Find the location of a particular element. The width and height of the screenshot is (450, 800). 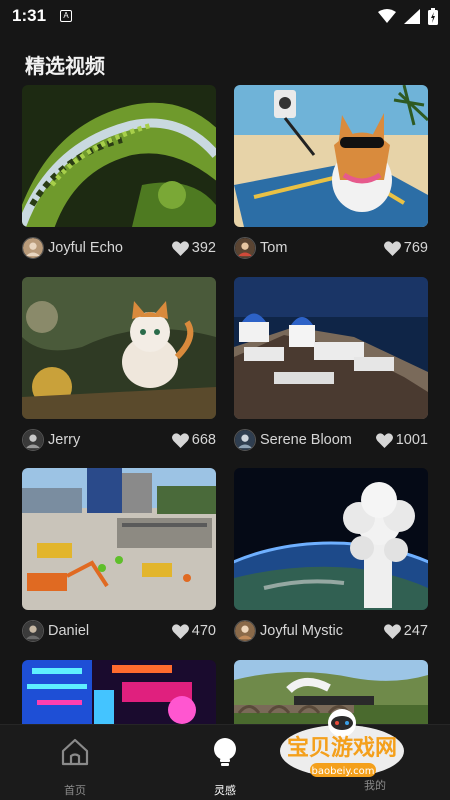

video-card: Joyful Echo 392 is located at coordinates (119, 172).